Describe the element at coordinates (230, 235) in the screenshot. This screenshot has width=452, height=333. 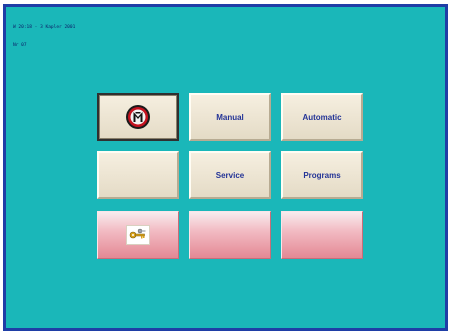
I see `empty-pink-button-center` at that location.